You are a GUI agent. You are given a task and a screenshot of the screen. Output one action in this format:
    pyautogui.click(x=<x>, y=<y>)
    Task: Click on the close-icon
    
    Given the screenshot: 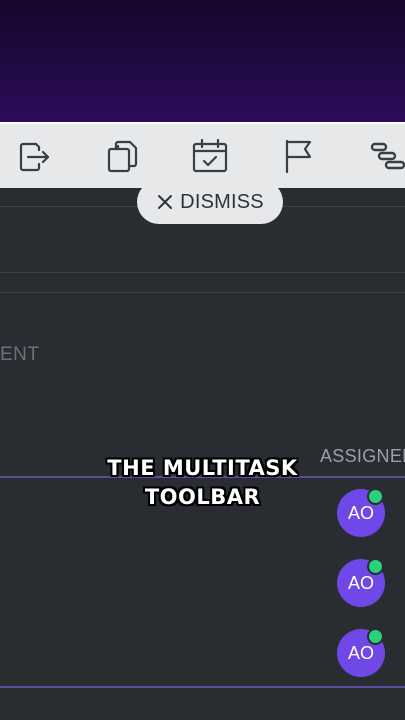 What is the action you would take?
    pyautogui.click(x=165, y=202)
    